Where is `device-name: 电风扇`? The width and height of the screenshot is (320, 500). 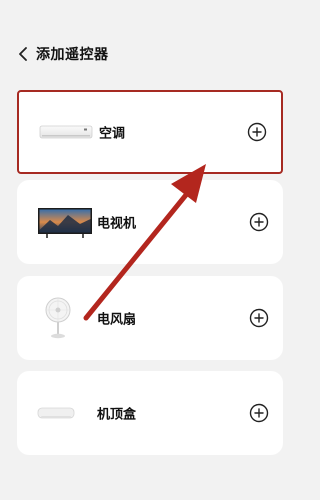
device-name: 电风扇 is located at coordinates (117, 320).